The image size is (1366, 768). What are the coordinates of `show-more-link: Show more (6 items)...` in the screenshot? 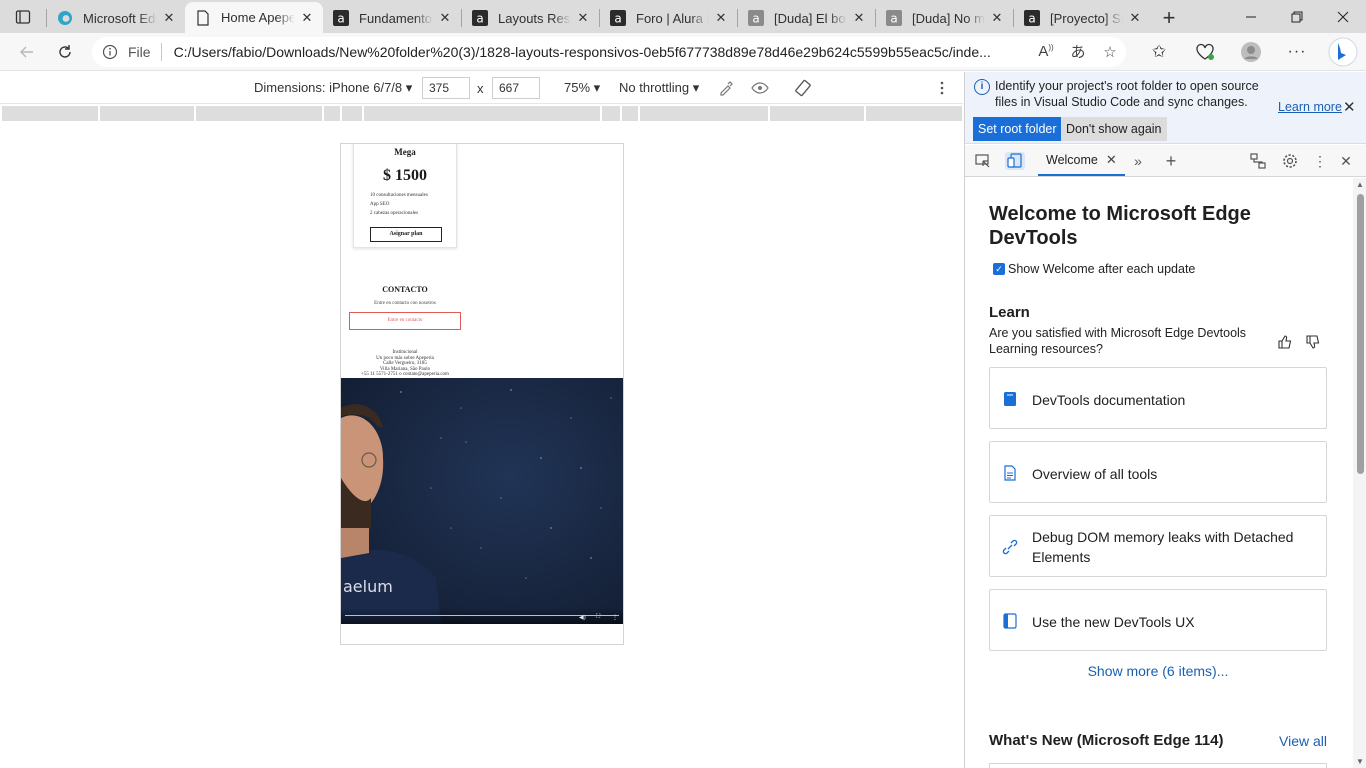 It's located at (1158, 671).